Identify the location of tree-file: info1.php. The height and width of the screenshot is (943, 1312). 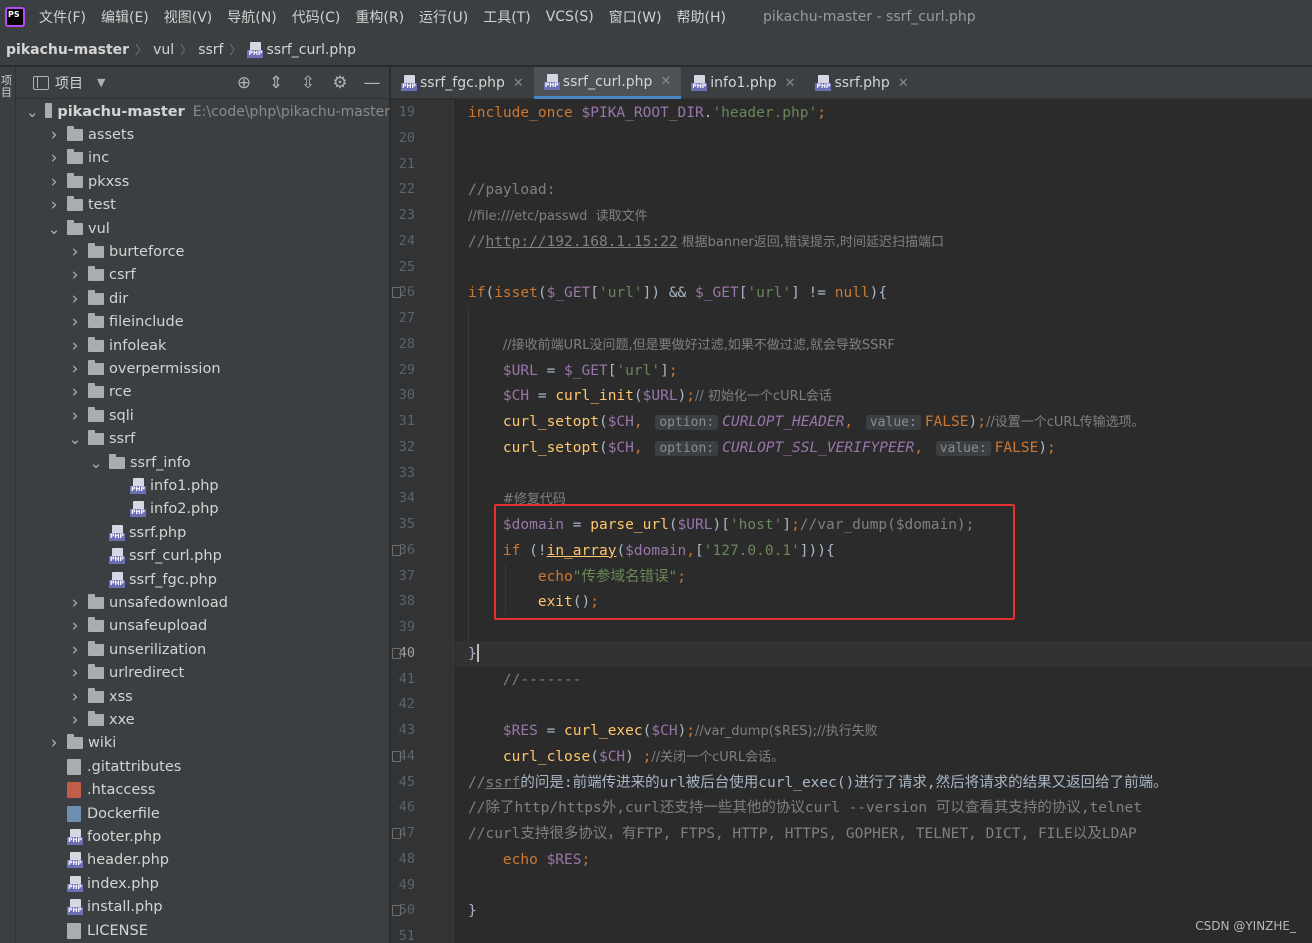
(203, 485).